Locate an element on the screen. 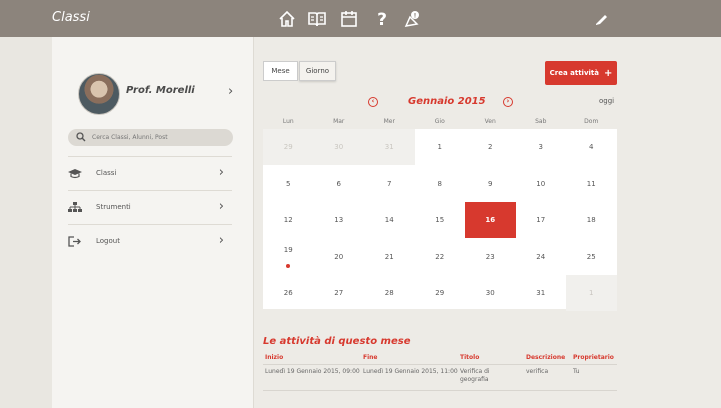  weekday-label: Ven is located at coordinates (490, 121).